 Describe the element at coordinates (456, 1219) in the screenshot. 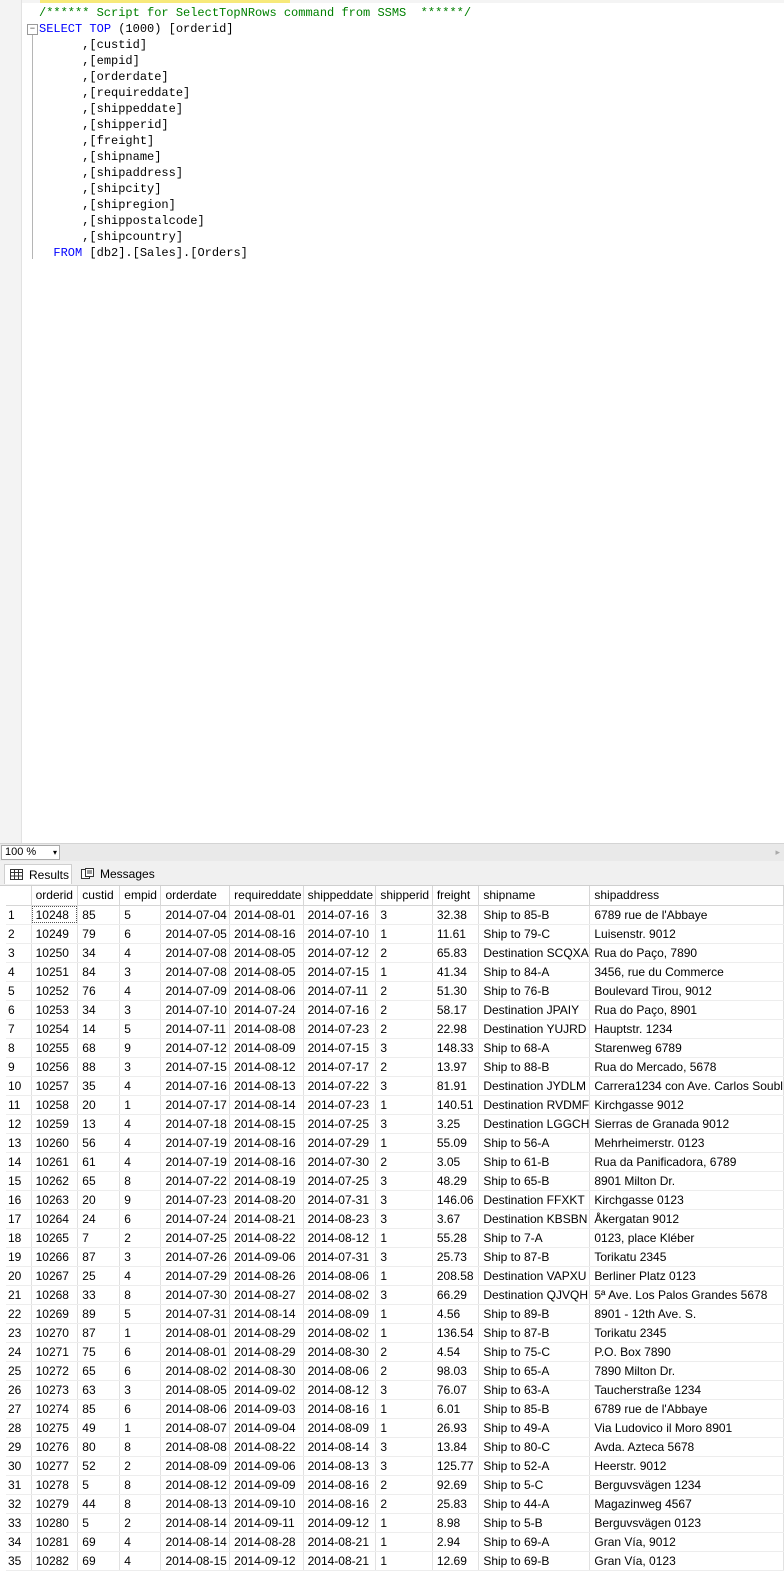

I see `table-cell: 3.67` at that location.